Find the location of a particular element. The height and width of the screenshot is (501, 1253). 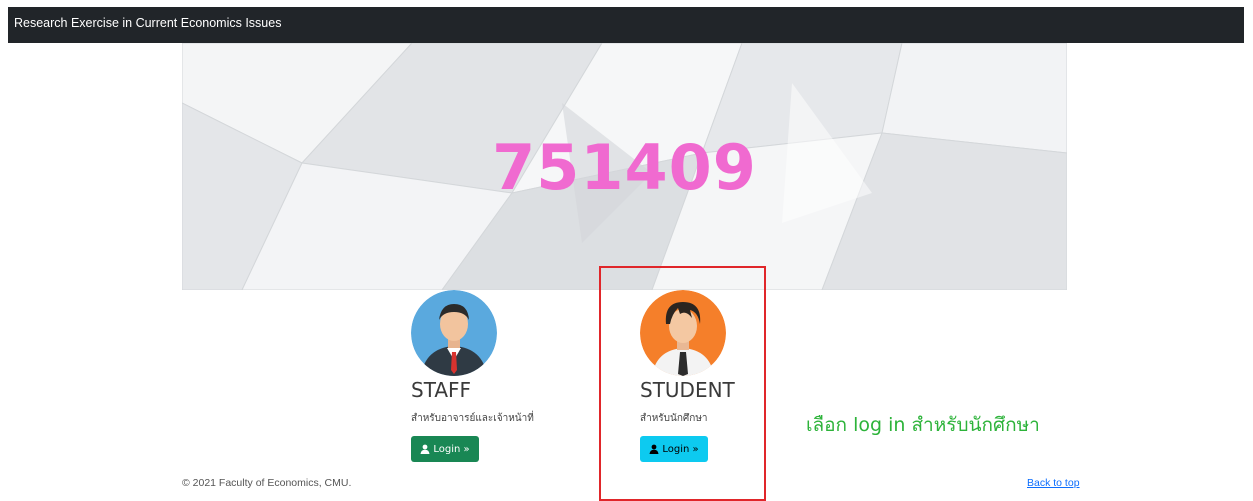

staff-title: STAFF is located at coordinates (441, 390).